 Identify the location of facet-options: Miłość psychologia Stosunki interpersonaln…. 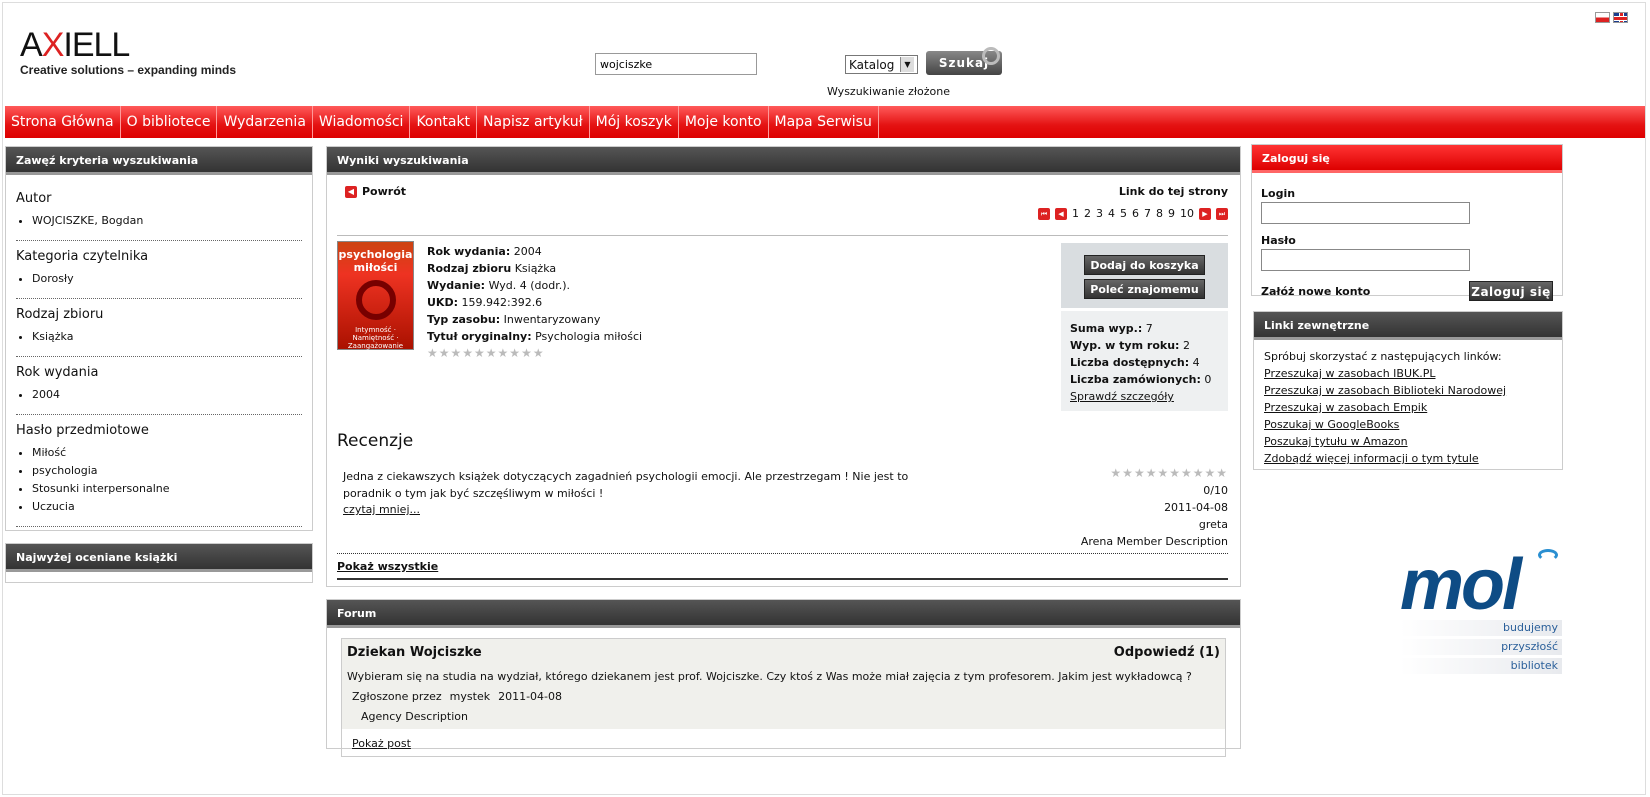
(159, 479).